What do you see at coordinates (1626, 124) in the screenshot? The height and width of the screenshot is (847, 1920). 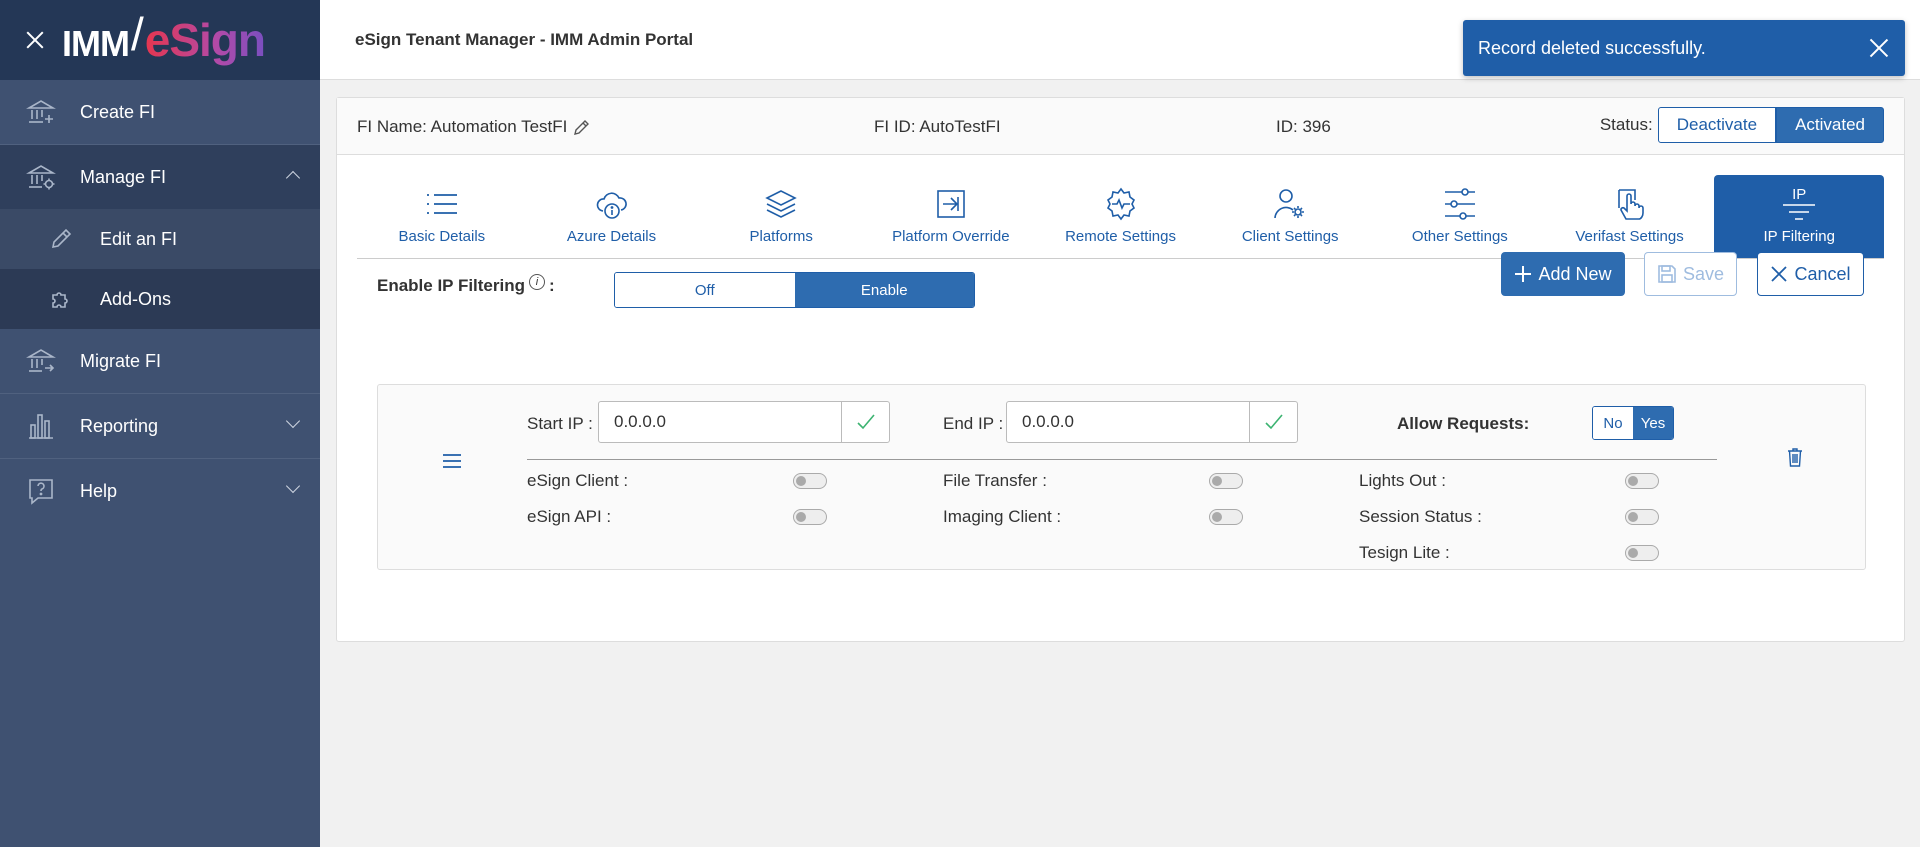 I see `status-label: Status:` at bounding box center [1626, 124].